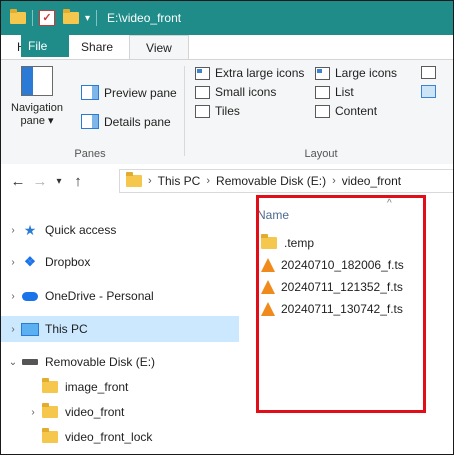 The image size is (454, 455). I want to click on column-header-name: Name, so click(273, 215).